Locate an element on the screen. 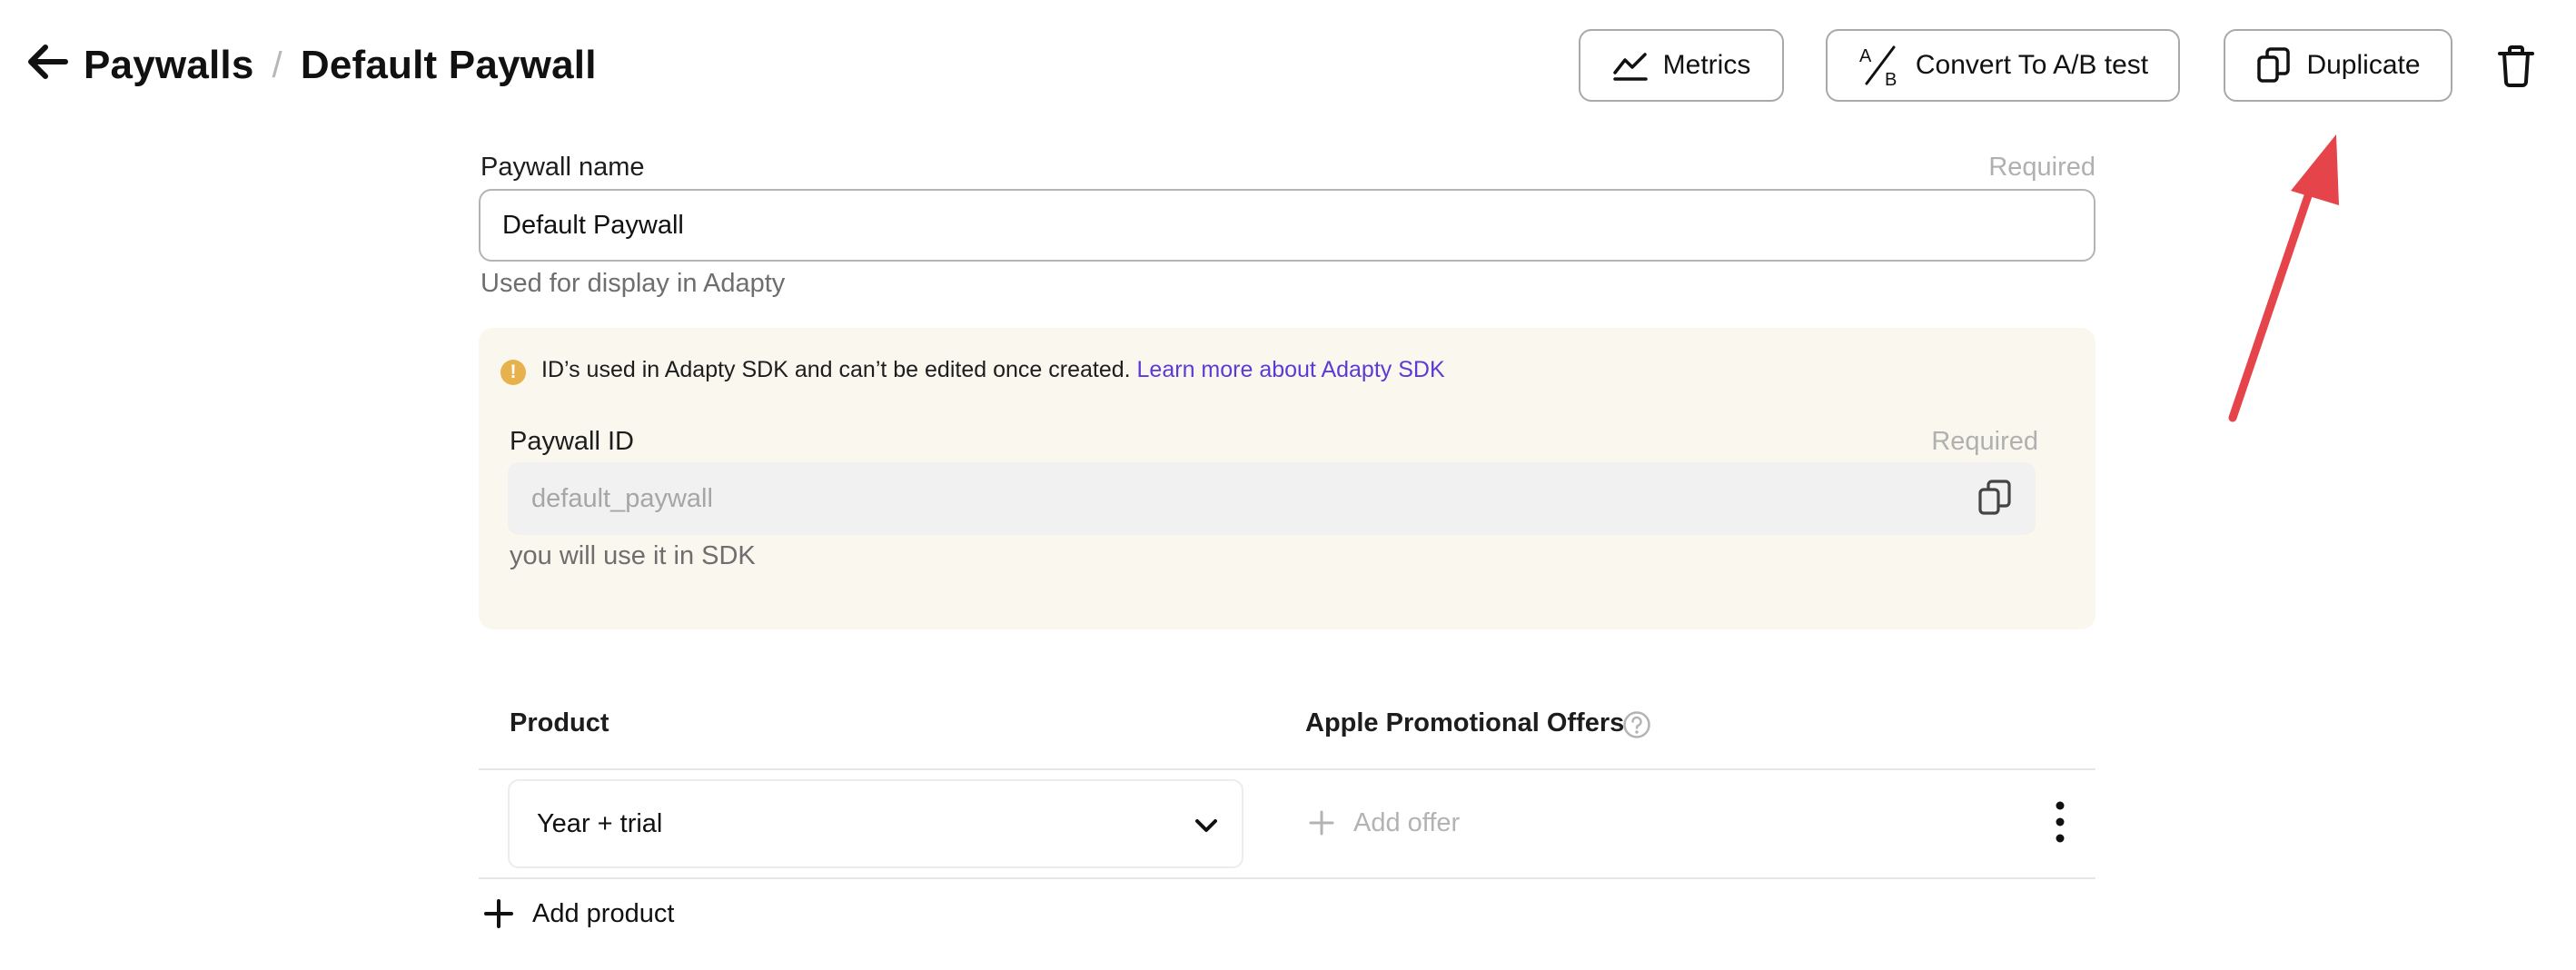 This screenshot has width=2576, height=970. convert-ab-test-button: A B Convert To A/B test is located at coordinates (2003, 65).